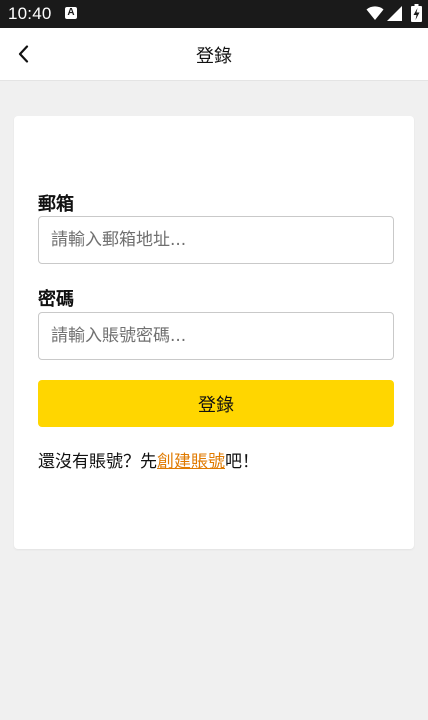  Describe the element at coordinates (394, 13) in the screenshot. I see `cell-signal-icon` at that location.